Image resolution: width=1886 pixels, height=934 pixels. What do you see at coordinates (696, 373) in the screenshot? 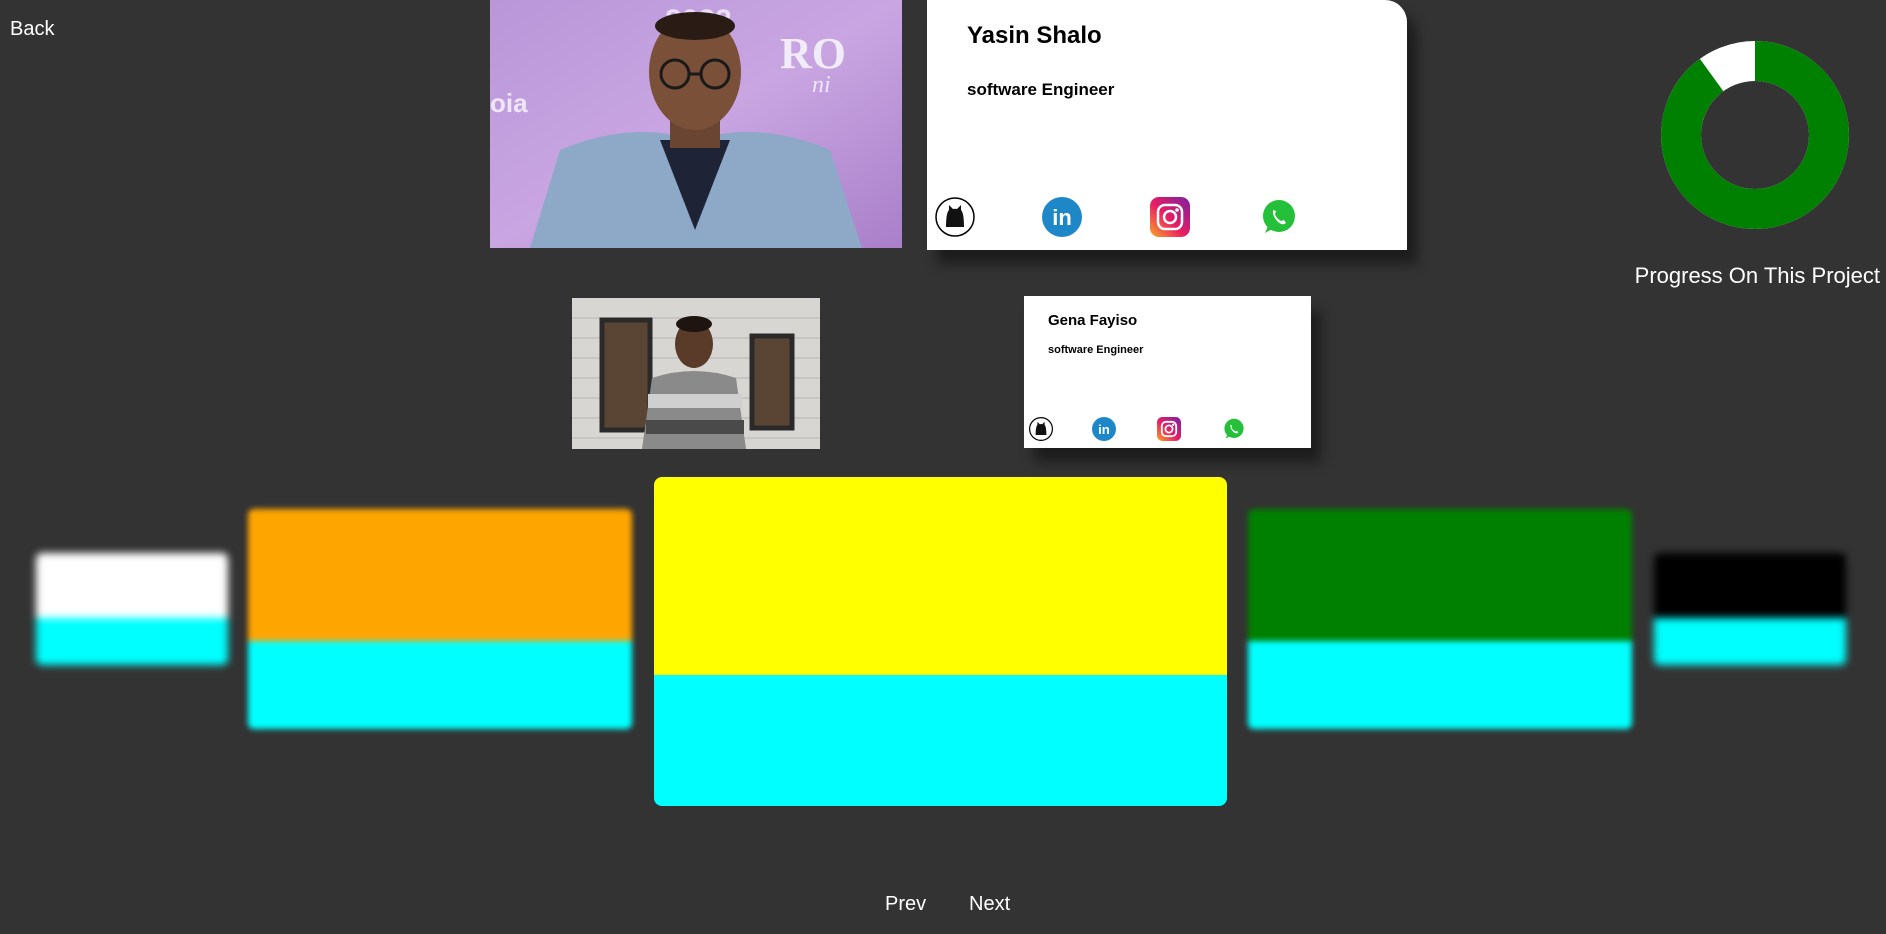
I see `profile-photo-gena` at bounding box center [696, 373].